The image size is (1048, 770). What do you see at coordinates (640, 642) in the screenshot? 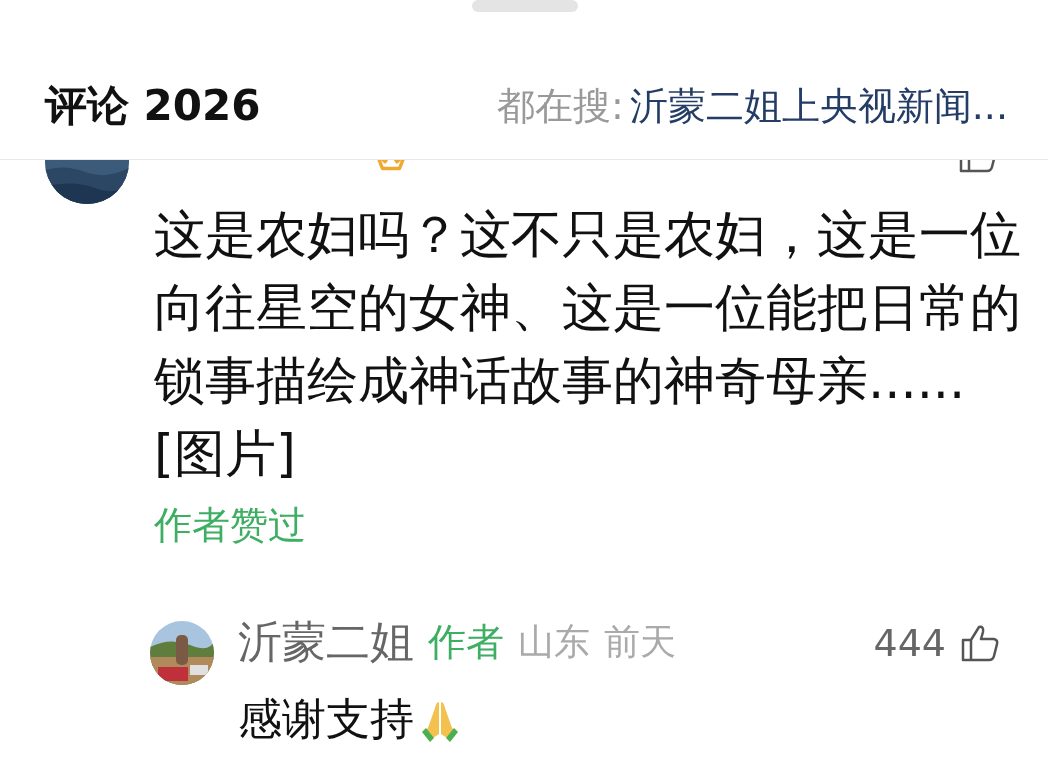
I see `time-text: 前天` at bounding box center [640, 642].